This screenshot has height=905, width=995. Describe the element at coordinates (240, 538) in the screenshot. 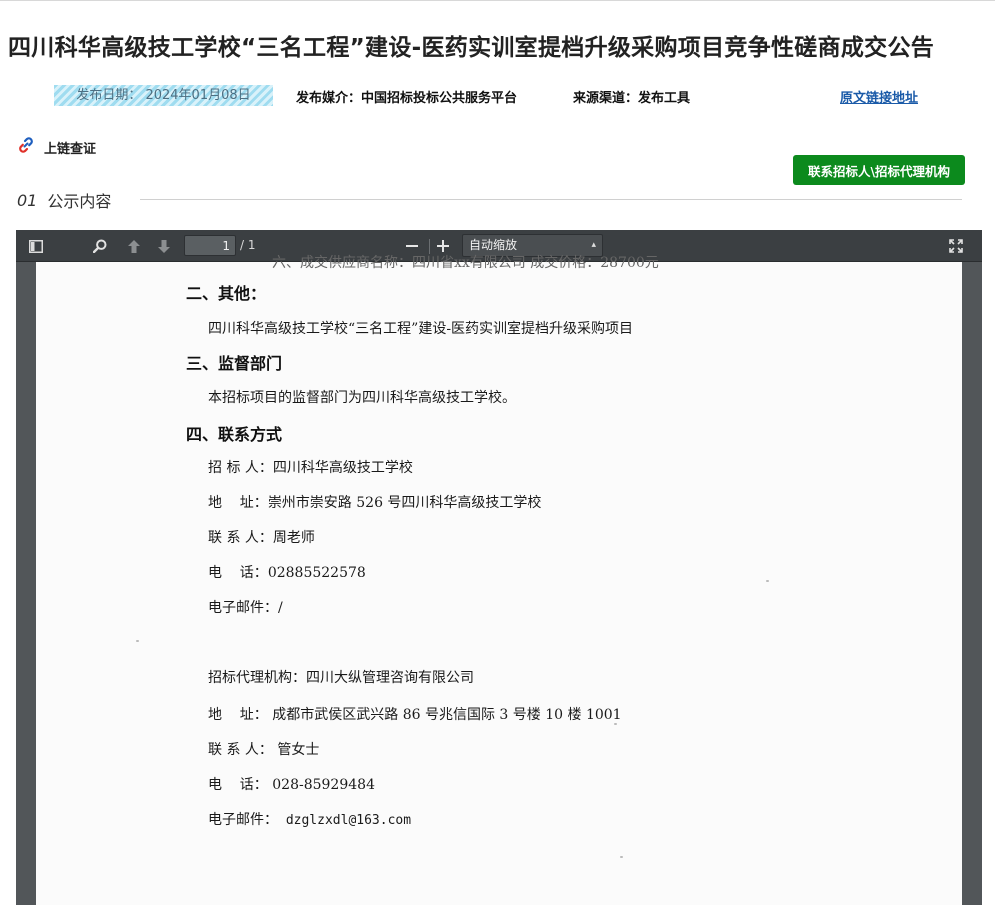

I see `tenderer-contact-label: 联 系 人：` at that location.